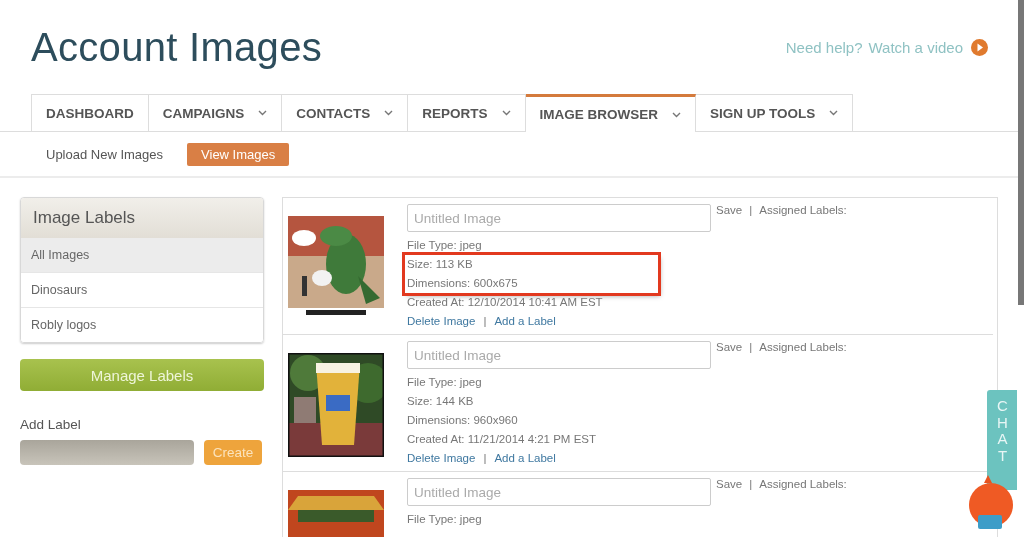 The width and height of the screenshot is (1024, 537). I want to click on created-at-text: Created At: 12/10/2014 10:41 AM EST, so click(505, 302).